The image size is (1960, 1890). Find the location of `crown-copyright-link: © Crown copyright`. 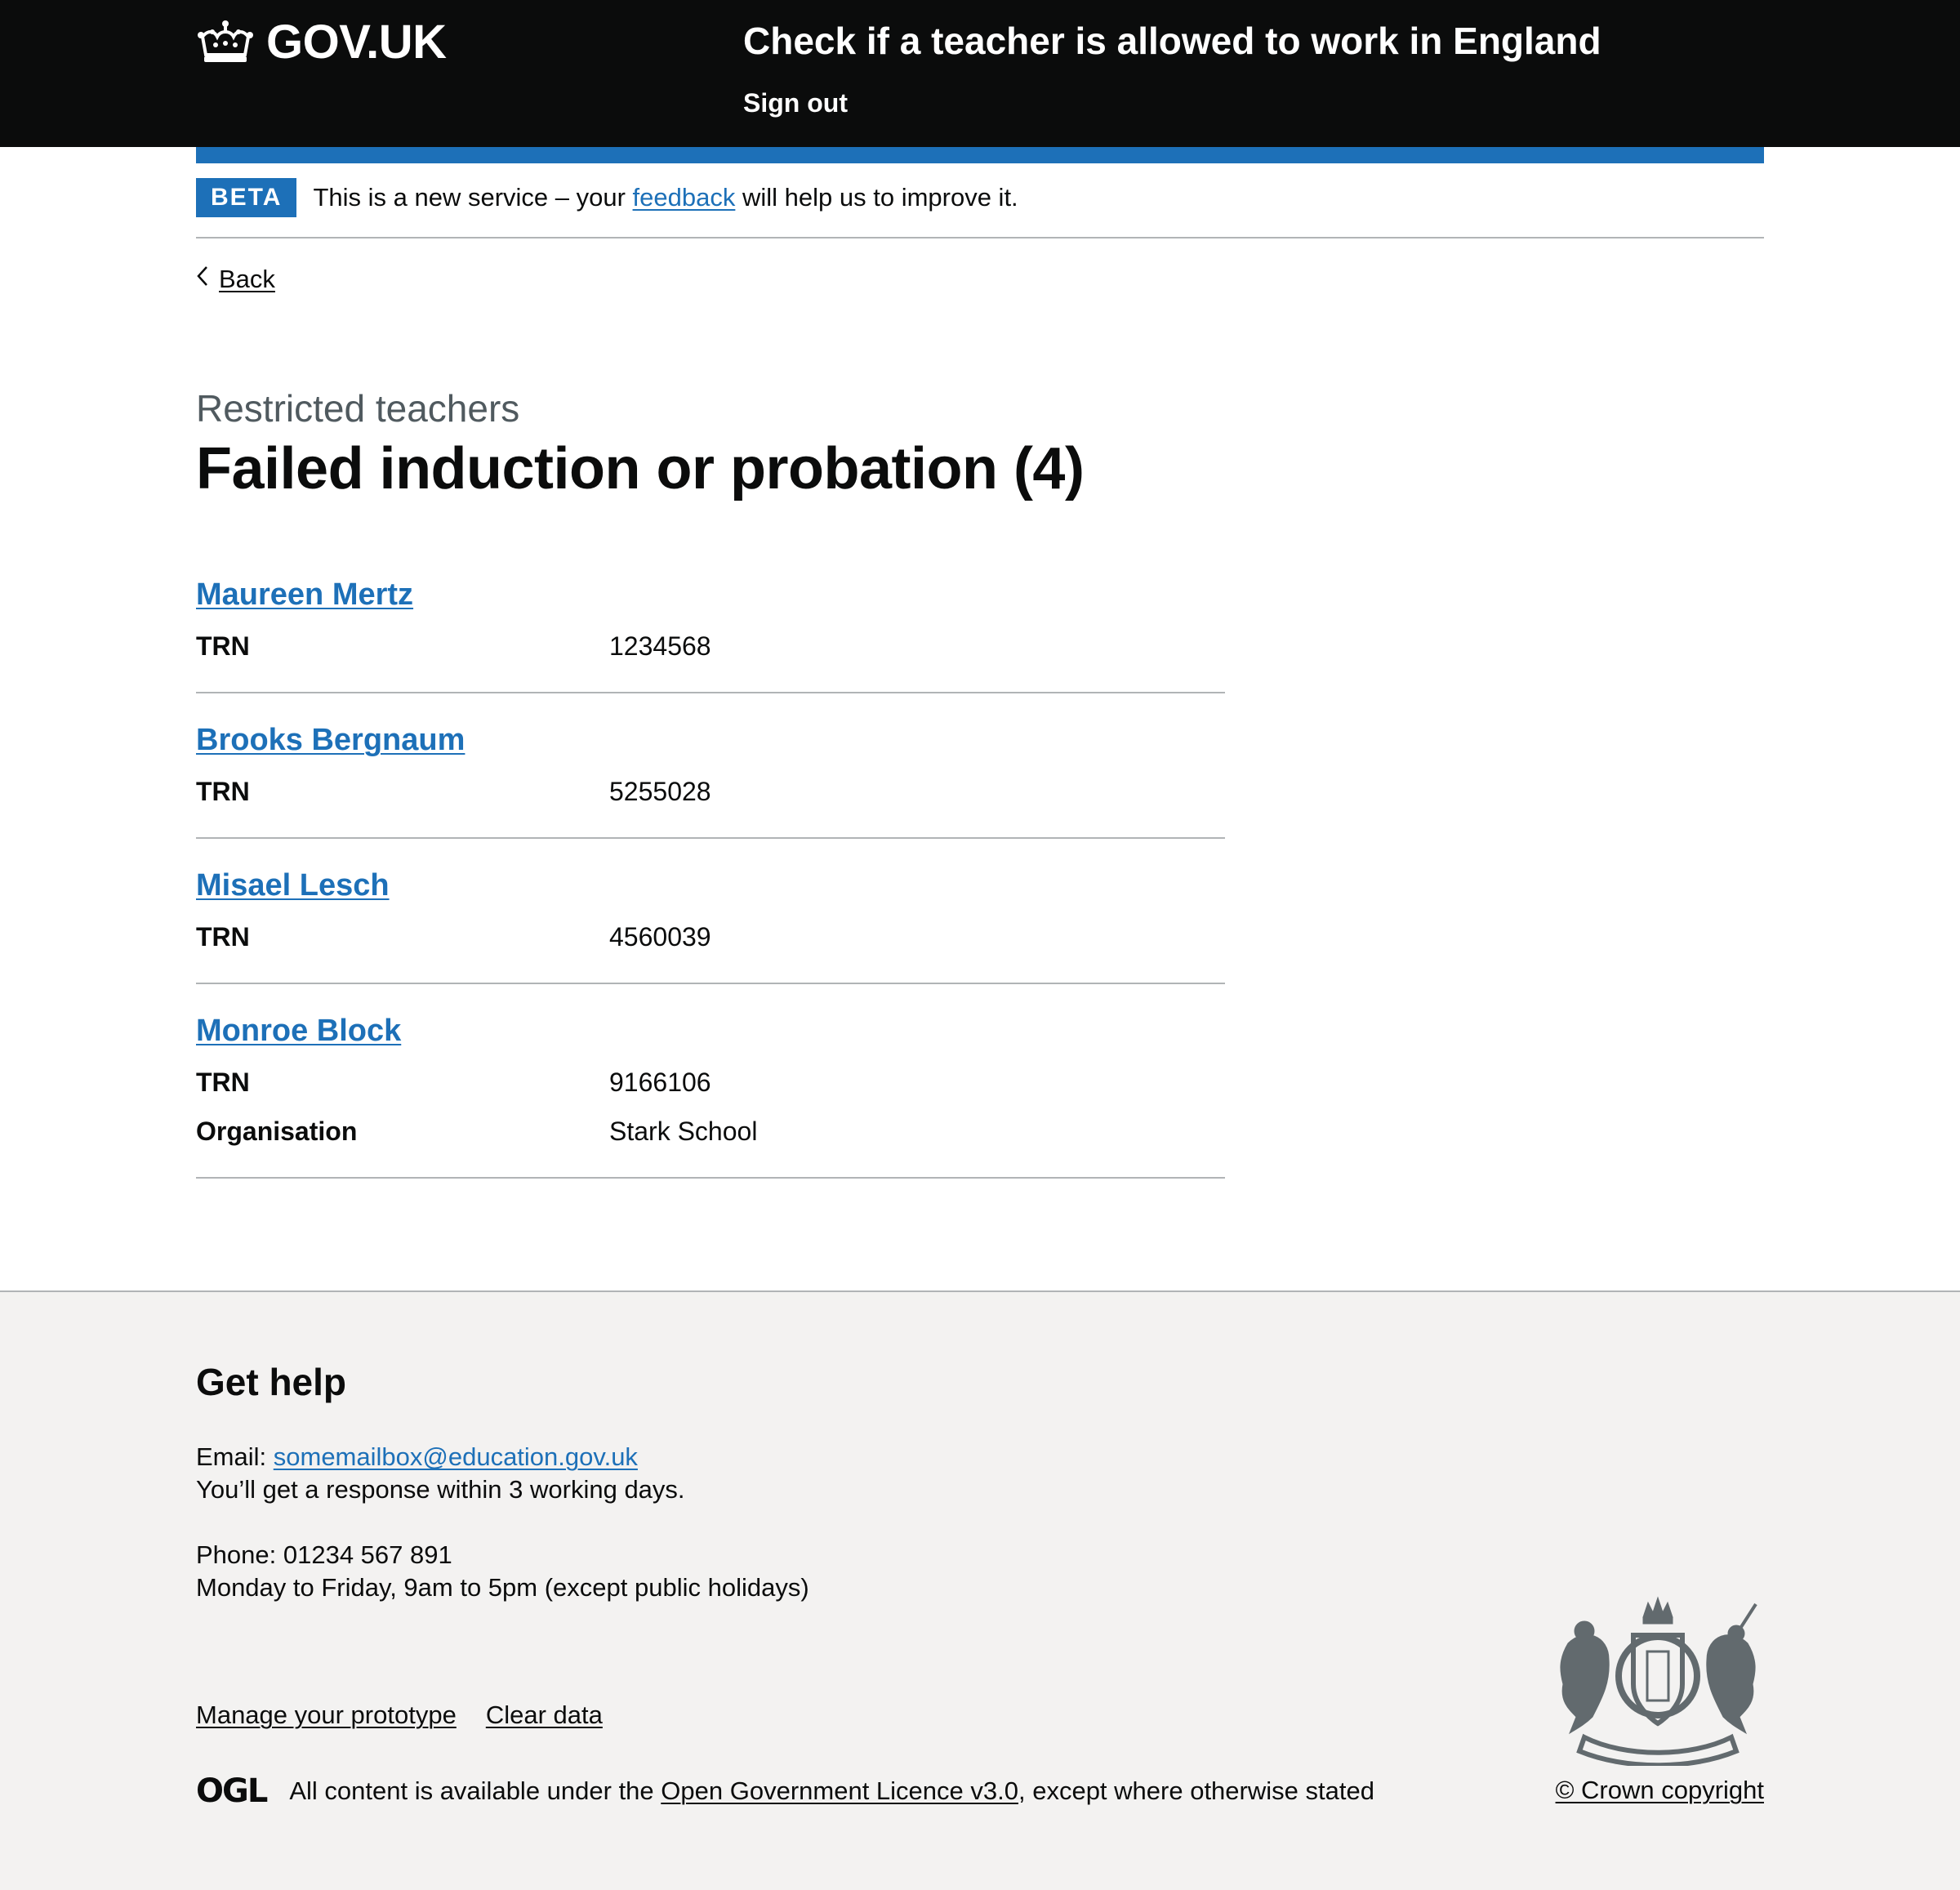

crown-copyright-link: © Crown copyright is located at coordinates (1660, 1790).